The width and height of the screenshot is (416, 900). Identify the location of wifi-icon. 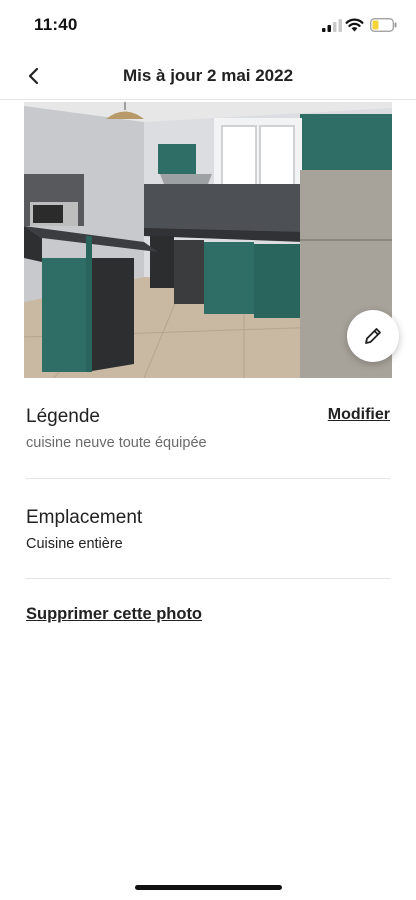
(354, 25).